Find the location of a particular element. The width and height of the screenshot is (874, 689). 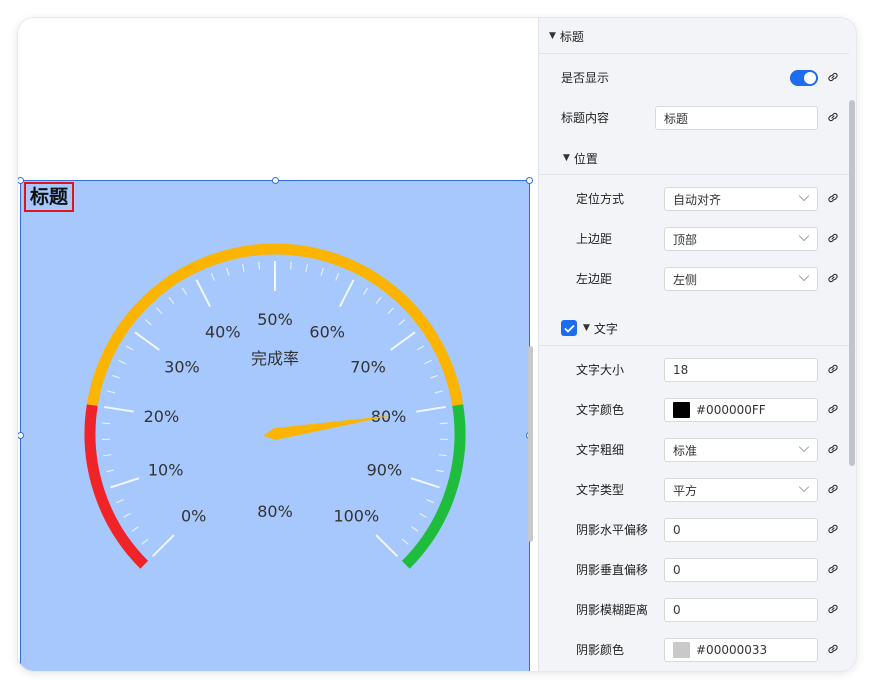

left-margin-label: 左边距 is located at coordinates (594, 278).